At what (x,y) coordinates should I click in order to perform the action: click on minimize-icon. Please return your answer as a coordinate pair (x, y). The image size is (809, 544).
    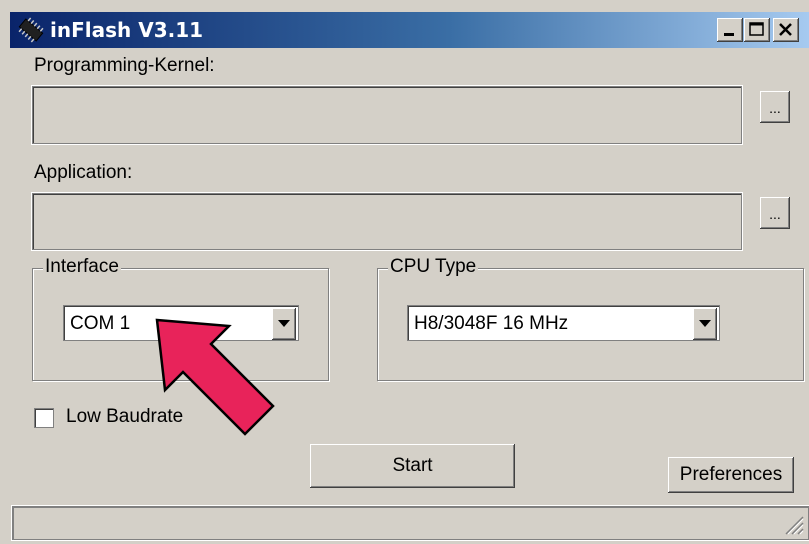
    Looking at the image, I should click on (729, 34).